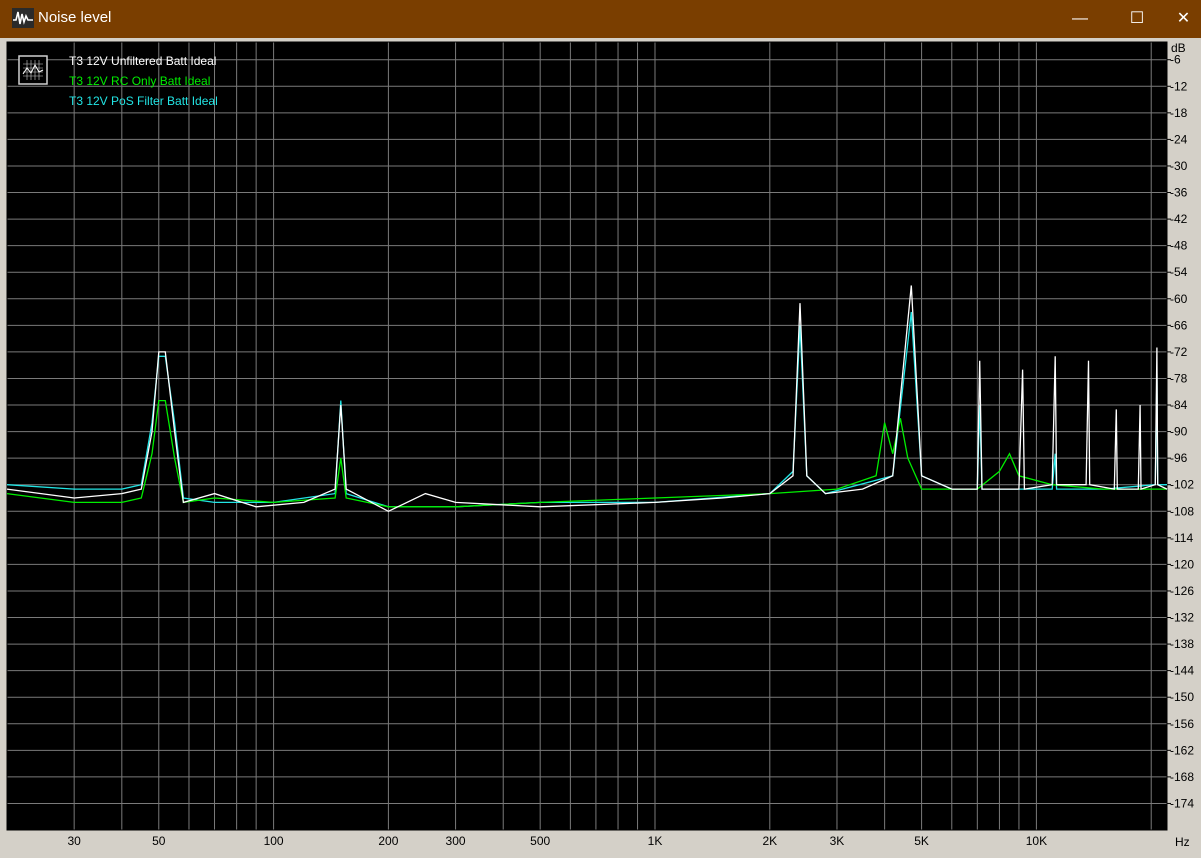  Describe the element at coordinates (388, 841) in the screenshot. I see `x-tick-label: 200` at that location.